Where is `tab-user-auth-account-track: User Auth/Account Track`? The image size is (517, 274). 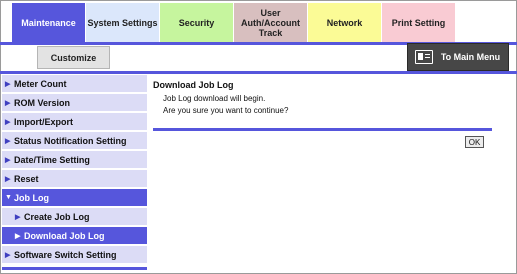 tab-user-auth-account-track: User Auth/Account Track is located at coordinates (270, 22).